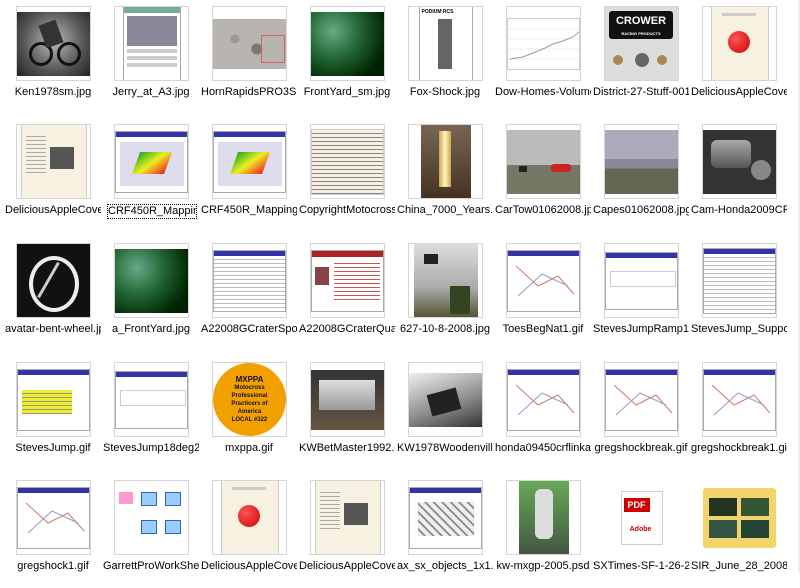  What do you see at coordinates (445, 92) in the screenshot?
I see `file-name-label: Fox-Shock.jpg` at bounding box center [445, 92].